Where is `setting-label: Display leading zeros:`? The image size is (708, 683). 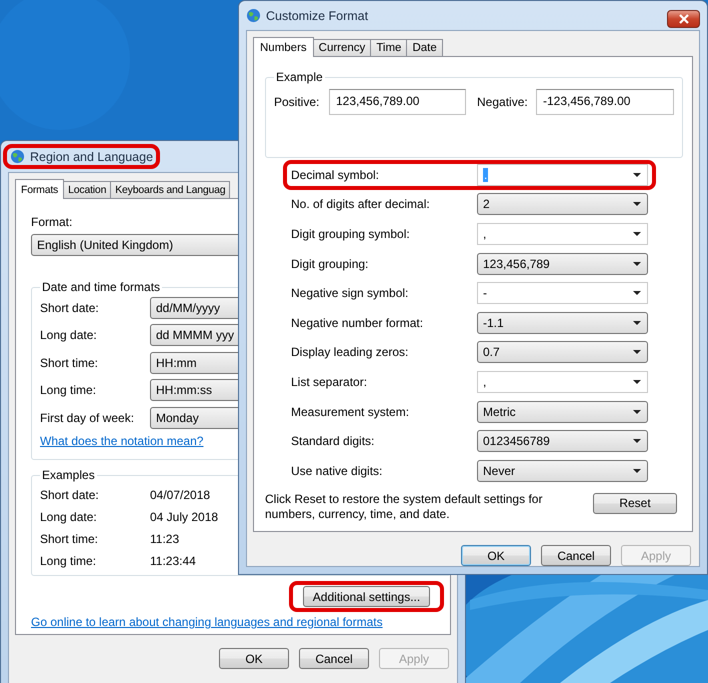 setting-label: Display leading zeros: is located at coordinates (350, 352).